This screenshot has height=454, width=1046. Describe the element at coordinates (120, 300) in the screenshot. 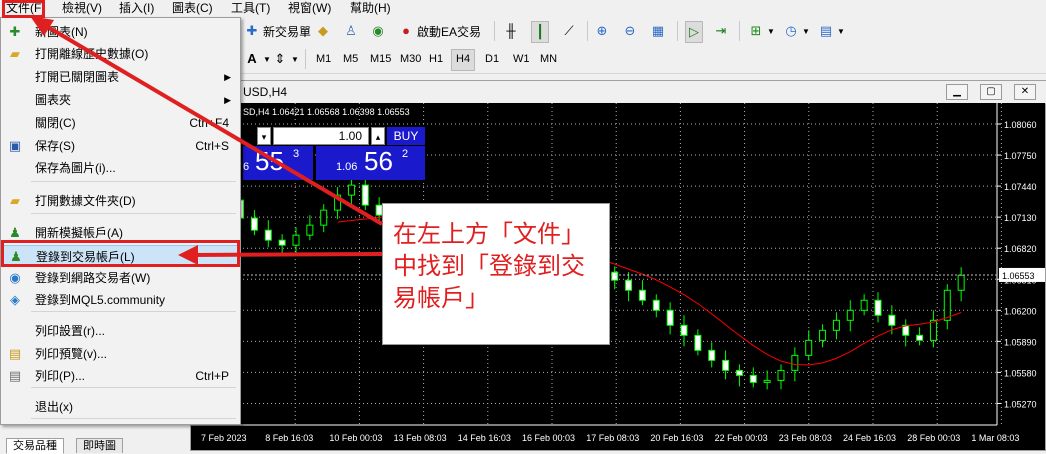

I see `file-menu-item: ◈ 登錄到MQL5.community` at that location.